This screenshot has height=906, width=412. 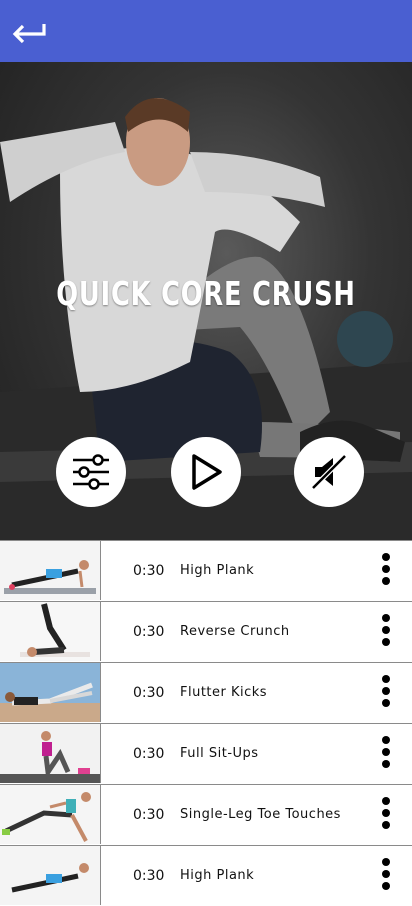 I want to click on exercise-row: 0:30 Full Sit-Ups, so click(x=206, y=753).